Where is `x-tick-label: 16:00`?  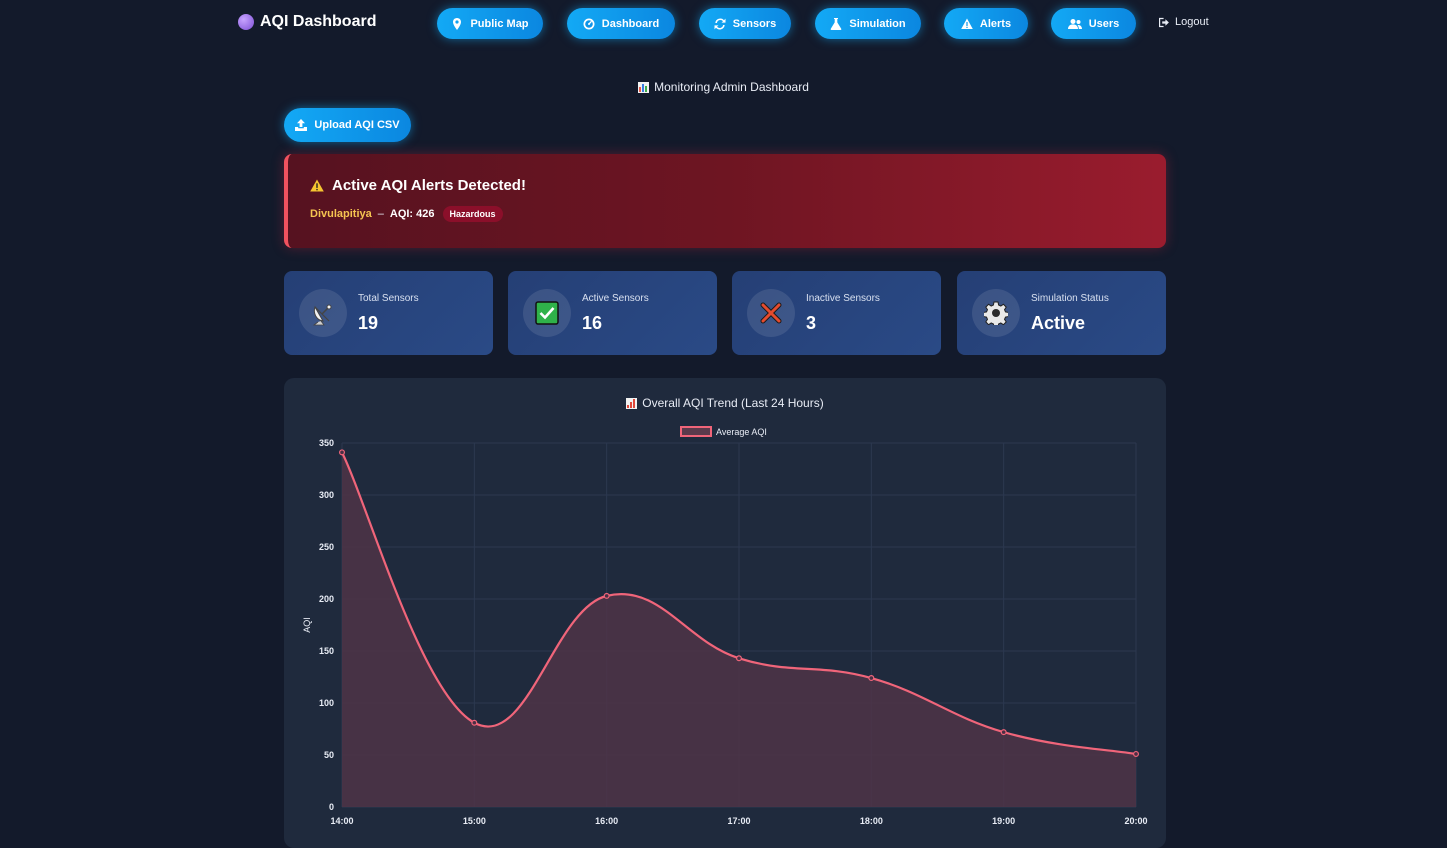 x-tick-label: 16:00 is located at coordinates (606, 821).